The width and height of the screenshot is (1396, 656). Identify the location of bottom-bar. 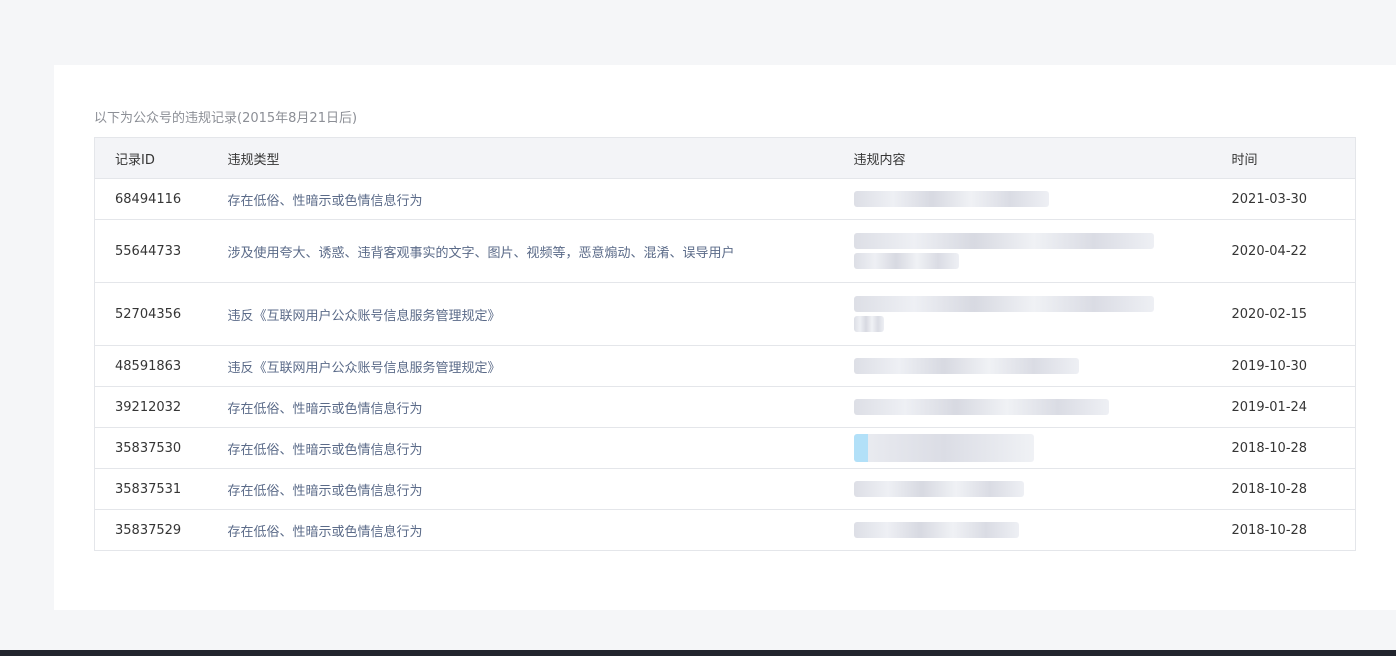
(698, 653).